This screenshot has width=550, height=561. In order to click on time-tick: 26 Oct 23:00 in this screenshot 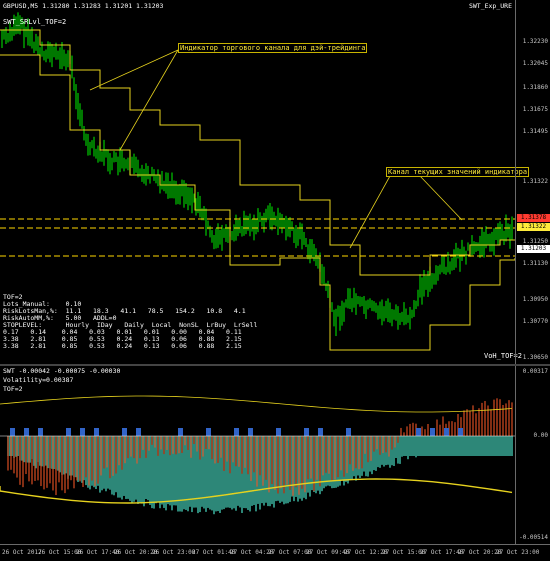, I will do `click(174, 552)`.